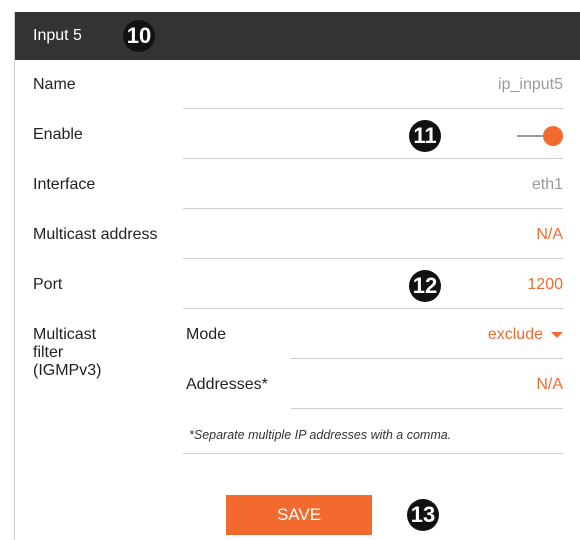  What do you see at coordinates (58, 134) in the screenshot?
I see `enable-label: Enable` at bounding box center [58, 134].